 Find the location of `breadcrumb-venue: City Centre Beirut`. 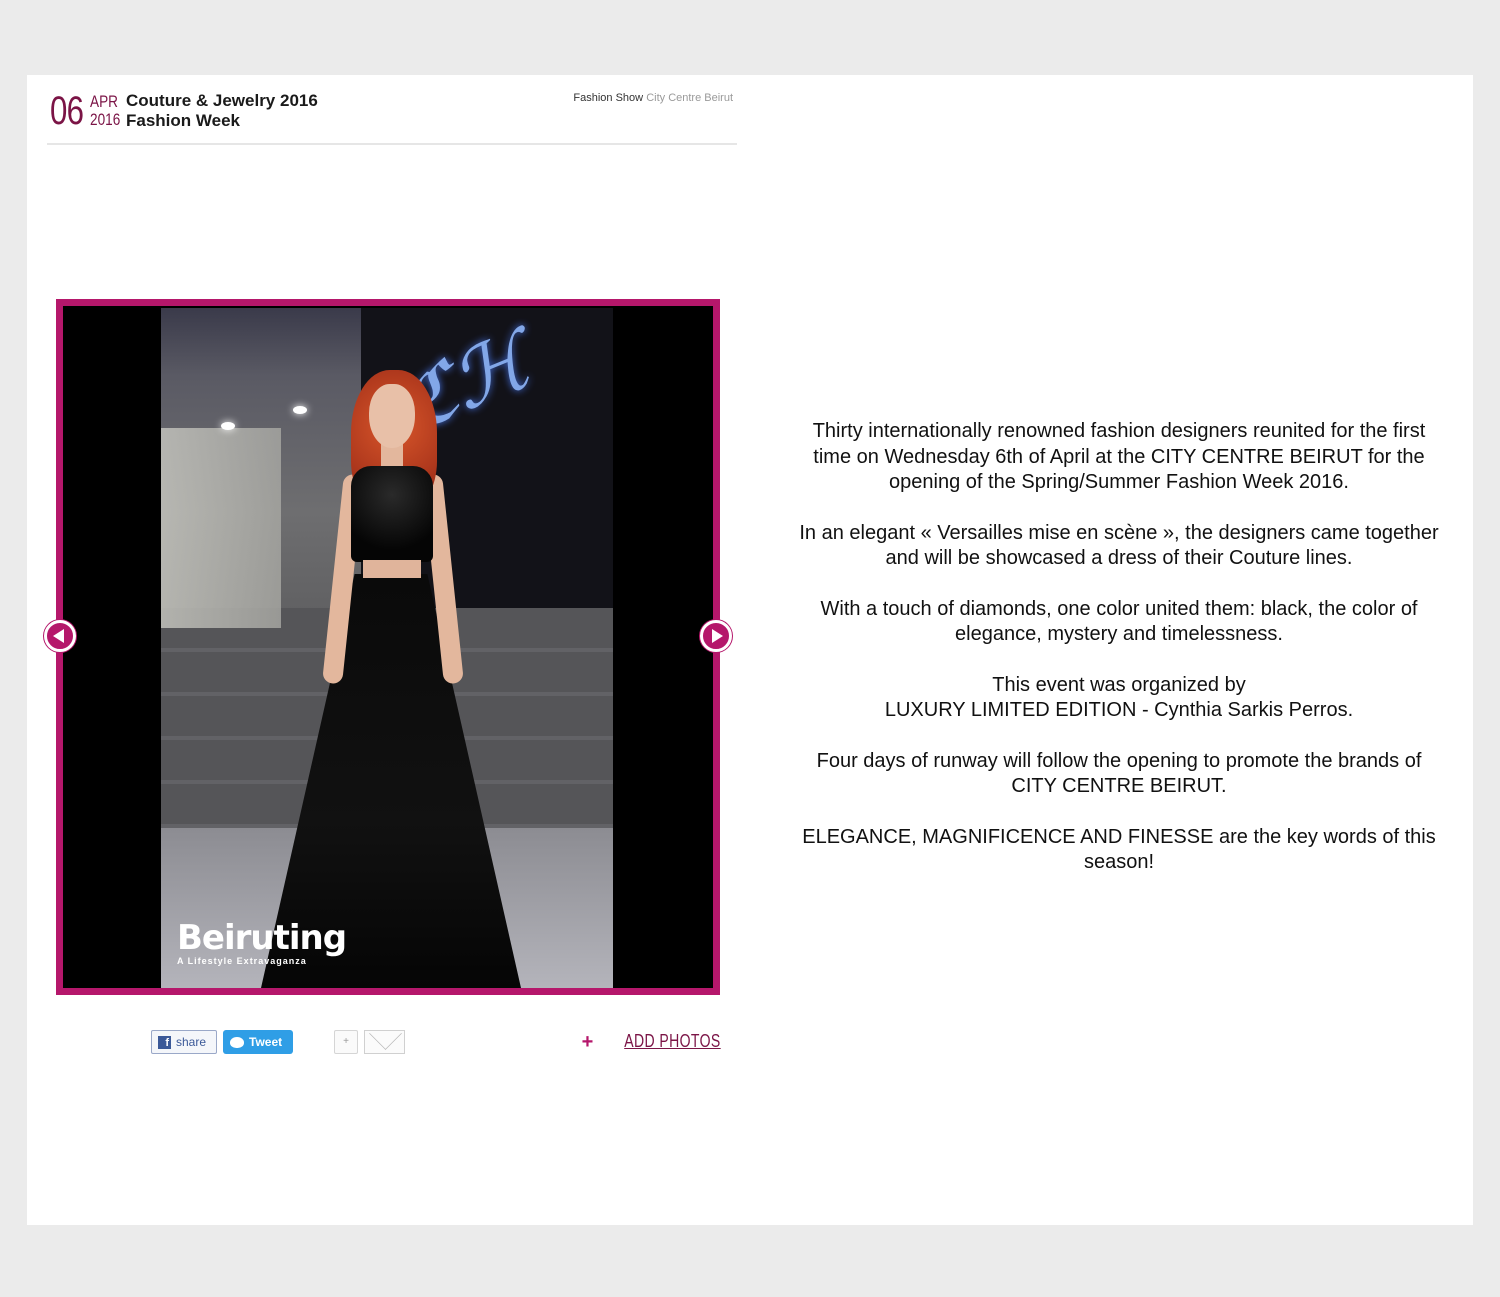

breadcrumb-venue: City Centre Beirut is located at coordinates (689, 98).